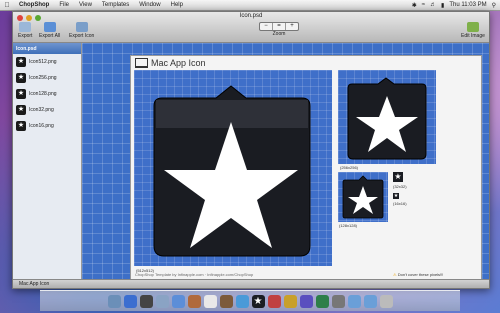 Image resolution: width=500 pixels, height=313 pixels. I want to click on sheet-title-text: Mac App Icon, so click(178, 63).